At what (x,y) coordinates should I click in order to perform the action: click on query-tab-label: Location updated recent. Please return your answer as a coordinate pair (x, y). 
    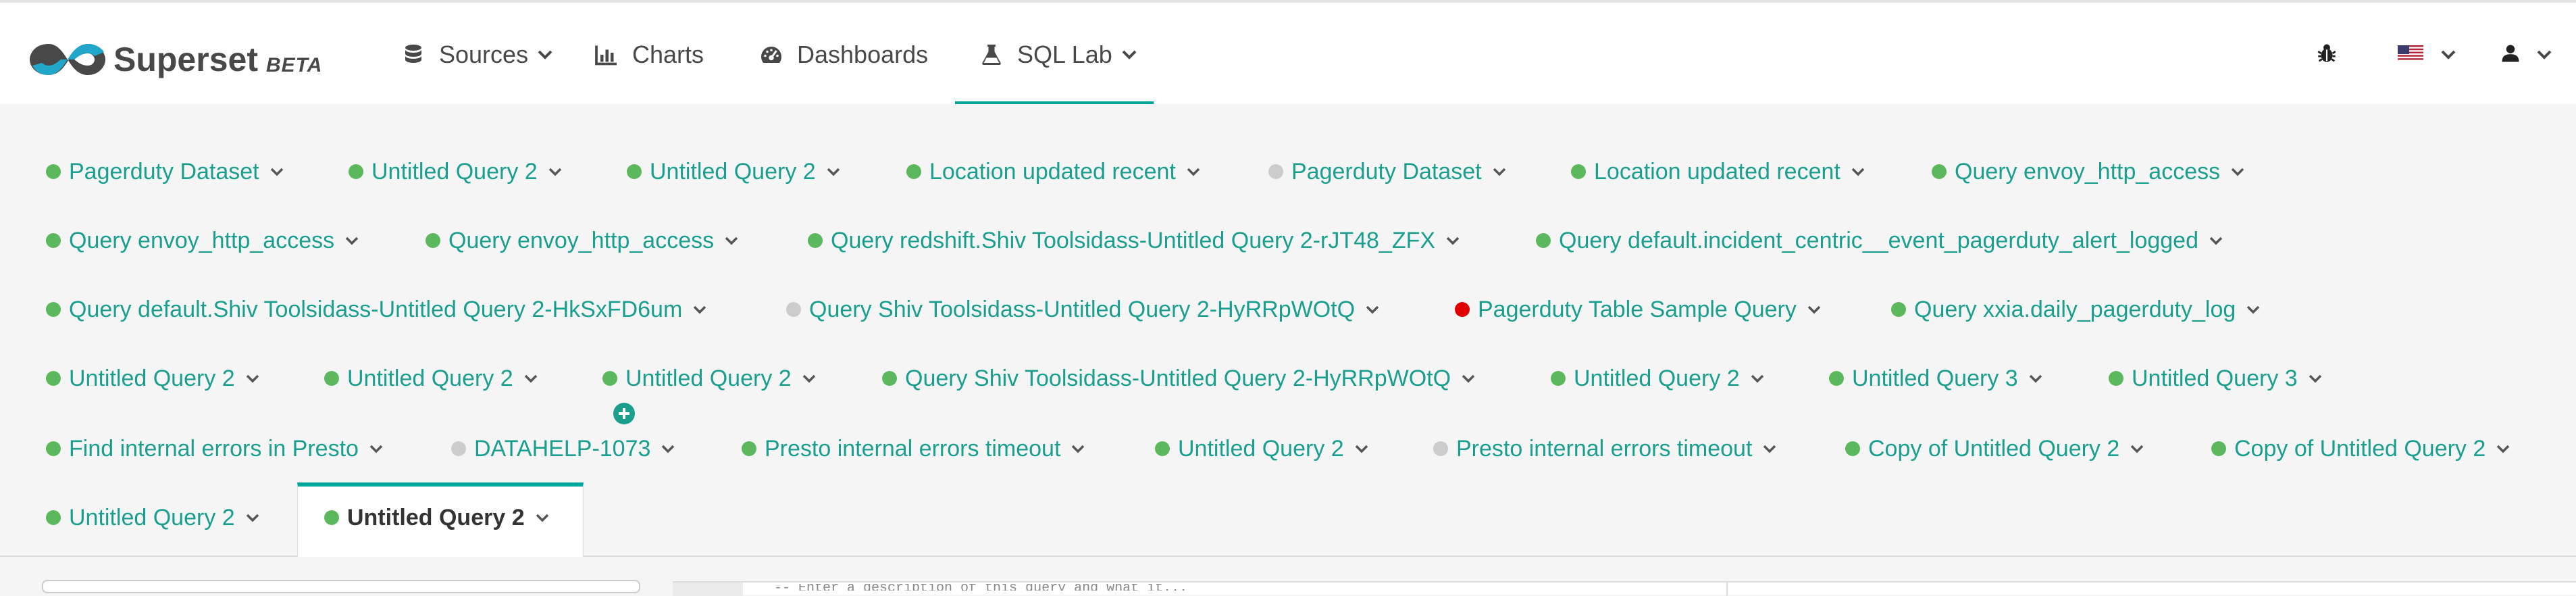
    Looking at the image, I should click on (1717, 171).